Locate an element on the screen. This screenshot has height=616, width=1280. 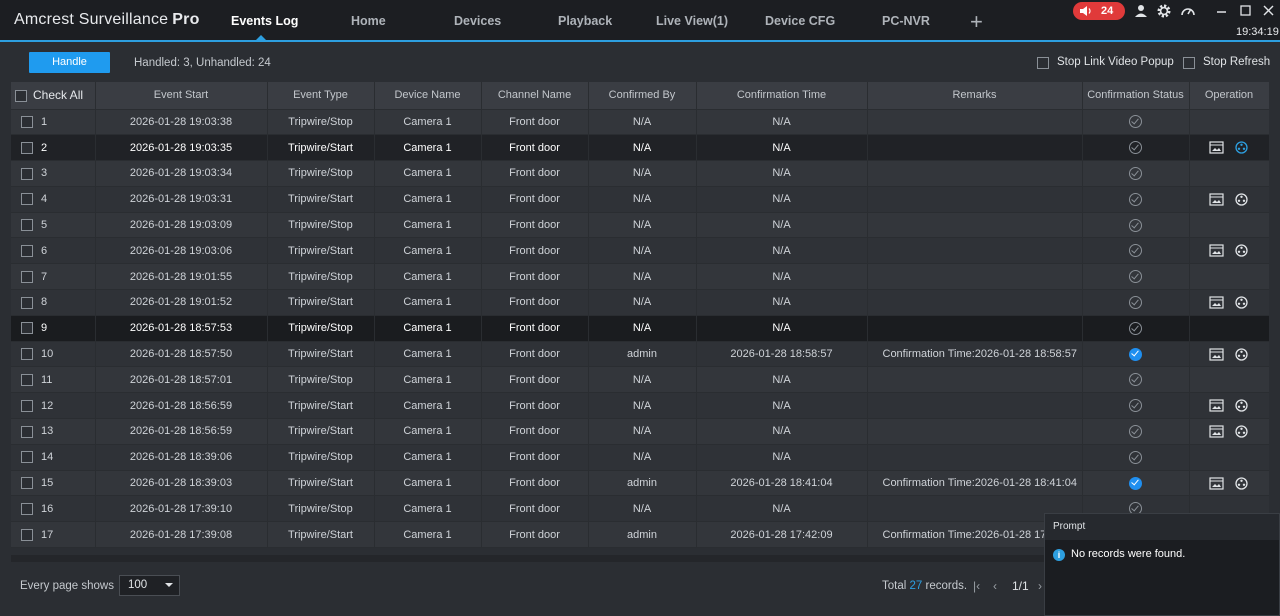
gear-icon is located at coordinates (1164, 11).